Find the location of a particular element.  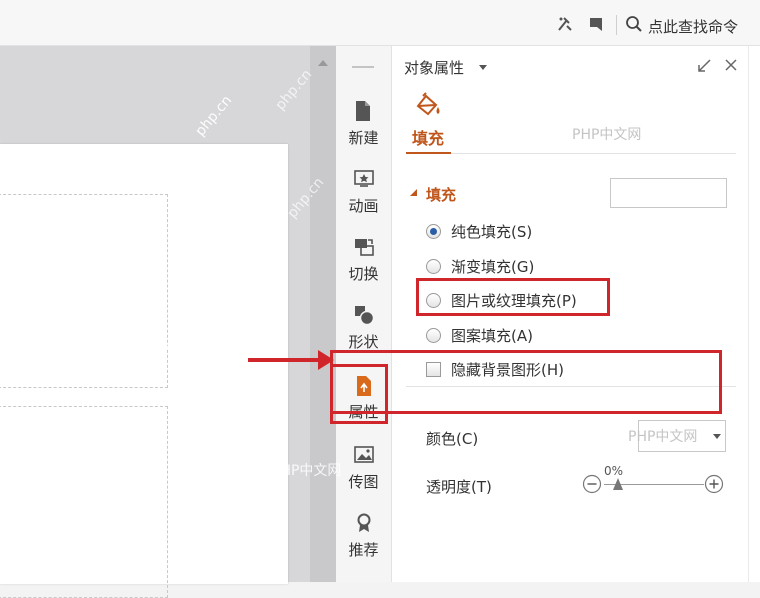

tool-label: 切换 is located at coordinates (363, 274).